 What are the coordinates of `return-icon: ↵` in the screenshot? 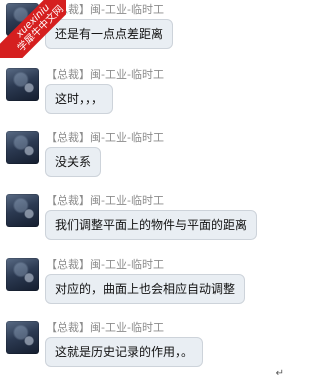 It's located at (279, 373).